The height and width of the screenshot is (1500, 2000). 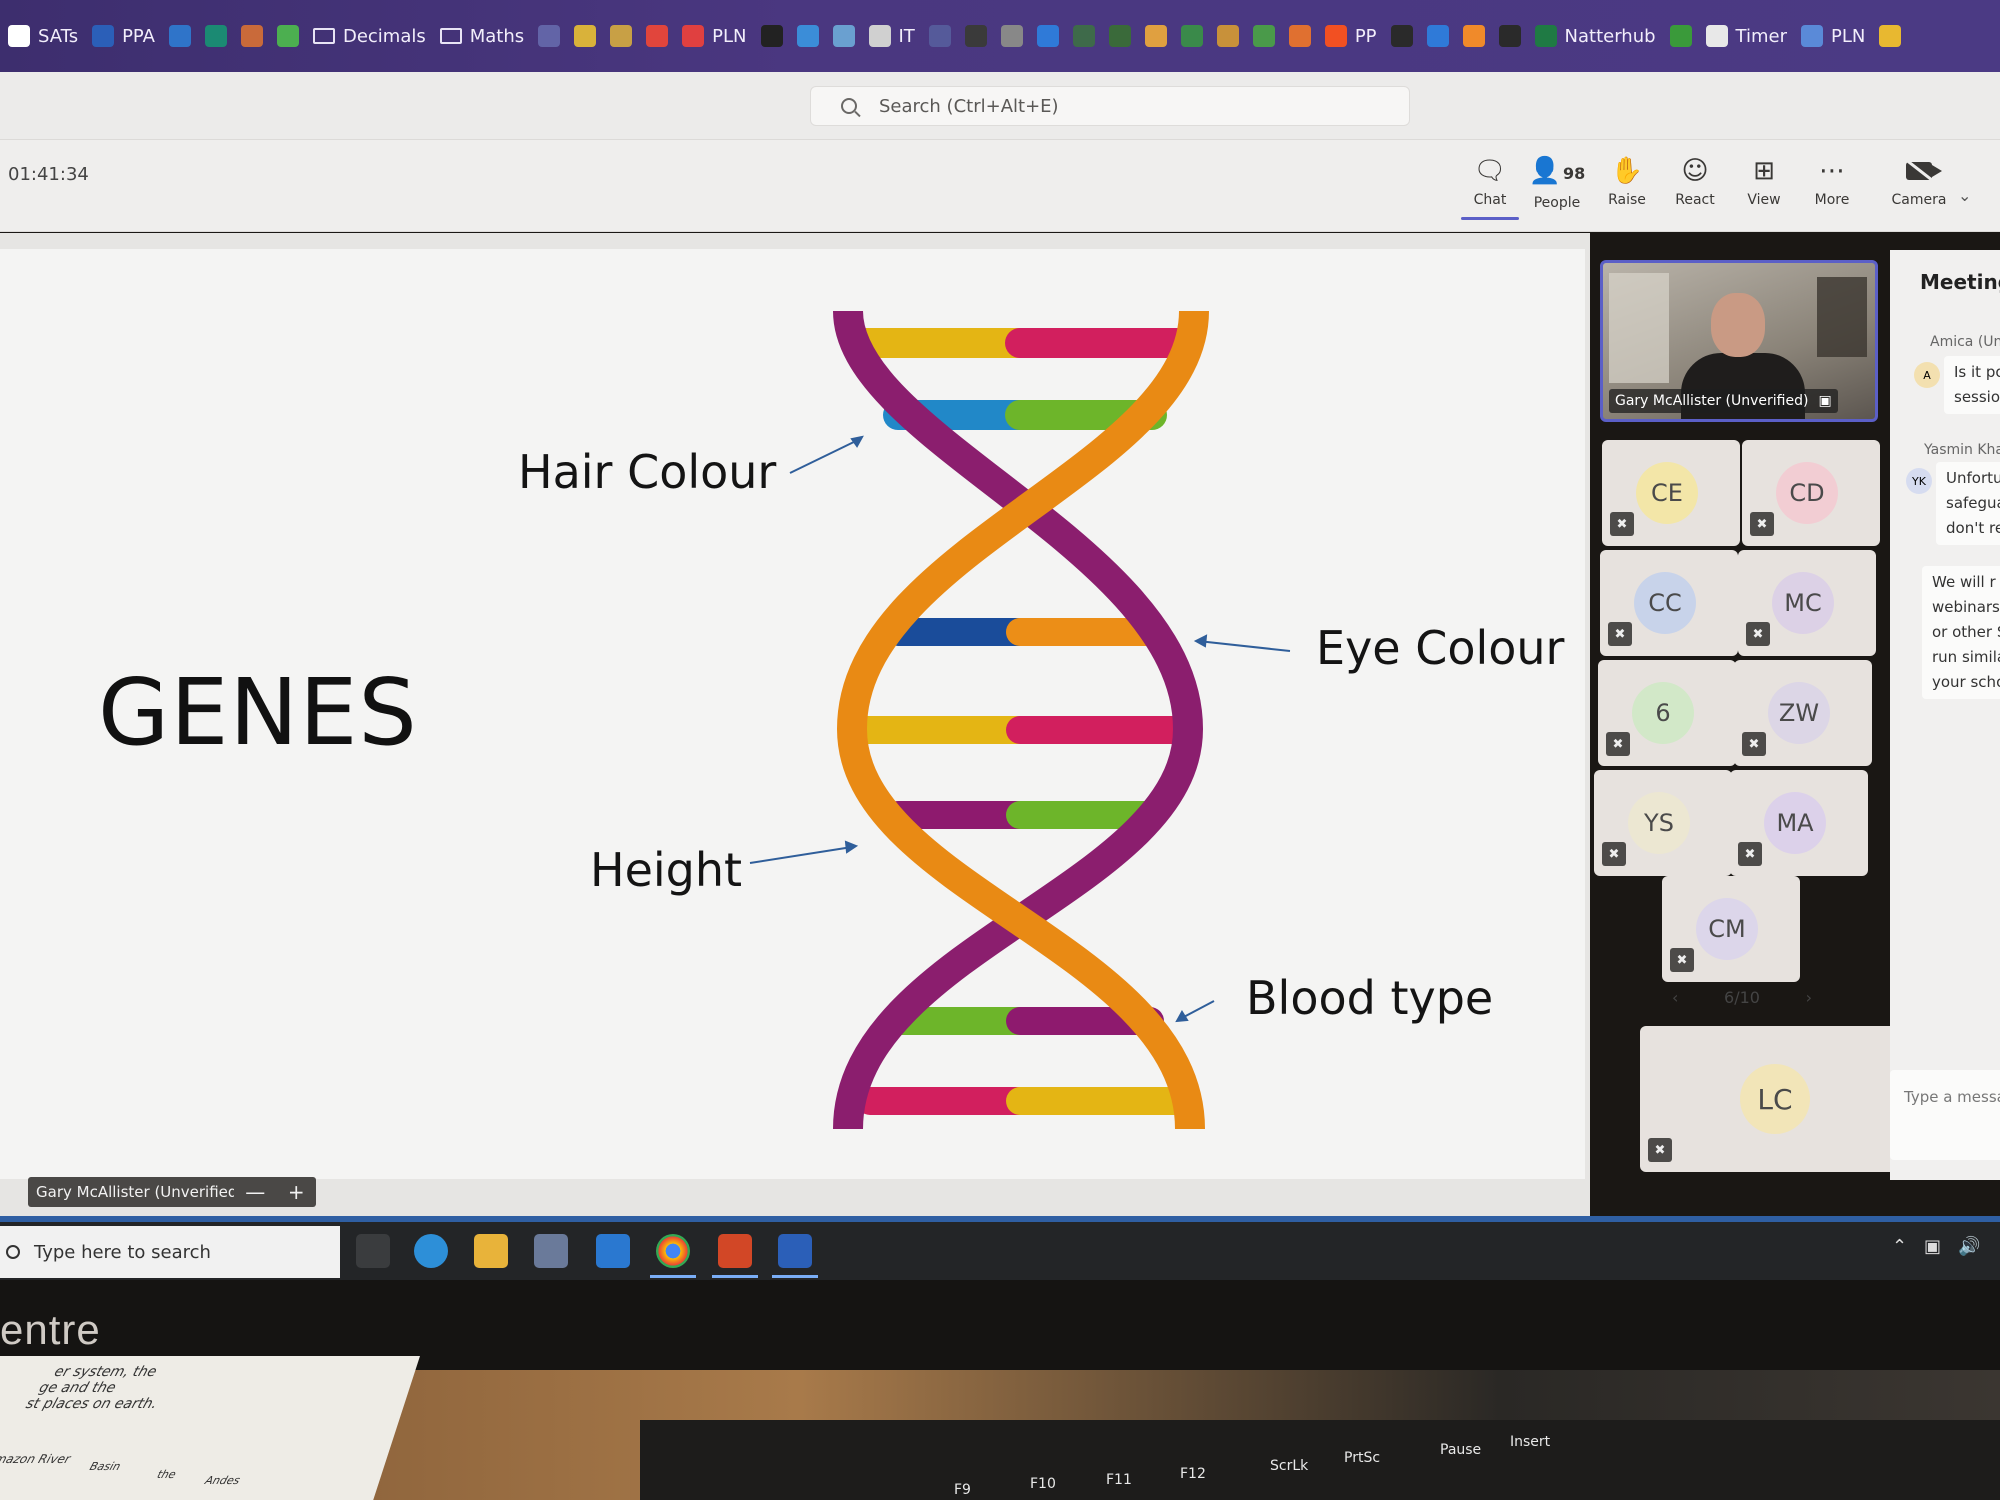 I want to click on teams-top-bar: Search (Ctrl+Alt+E), so click(x=1000, y=106).